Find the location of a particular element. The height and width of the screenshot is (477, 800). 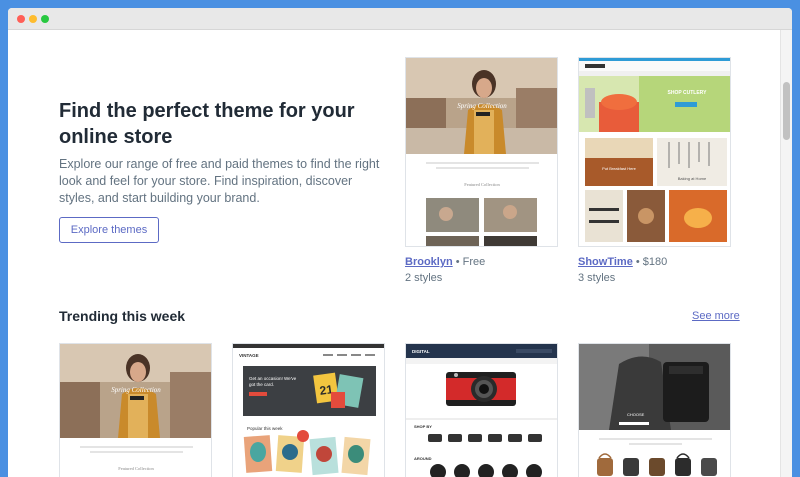

trending-theme-thumbnail-4: CHOOSE is located at coordinates (654, 410).